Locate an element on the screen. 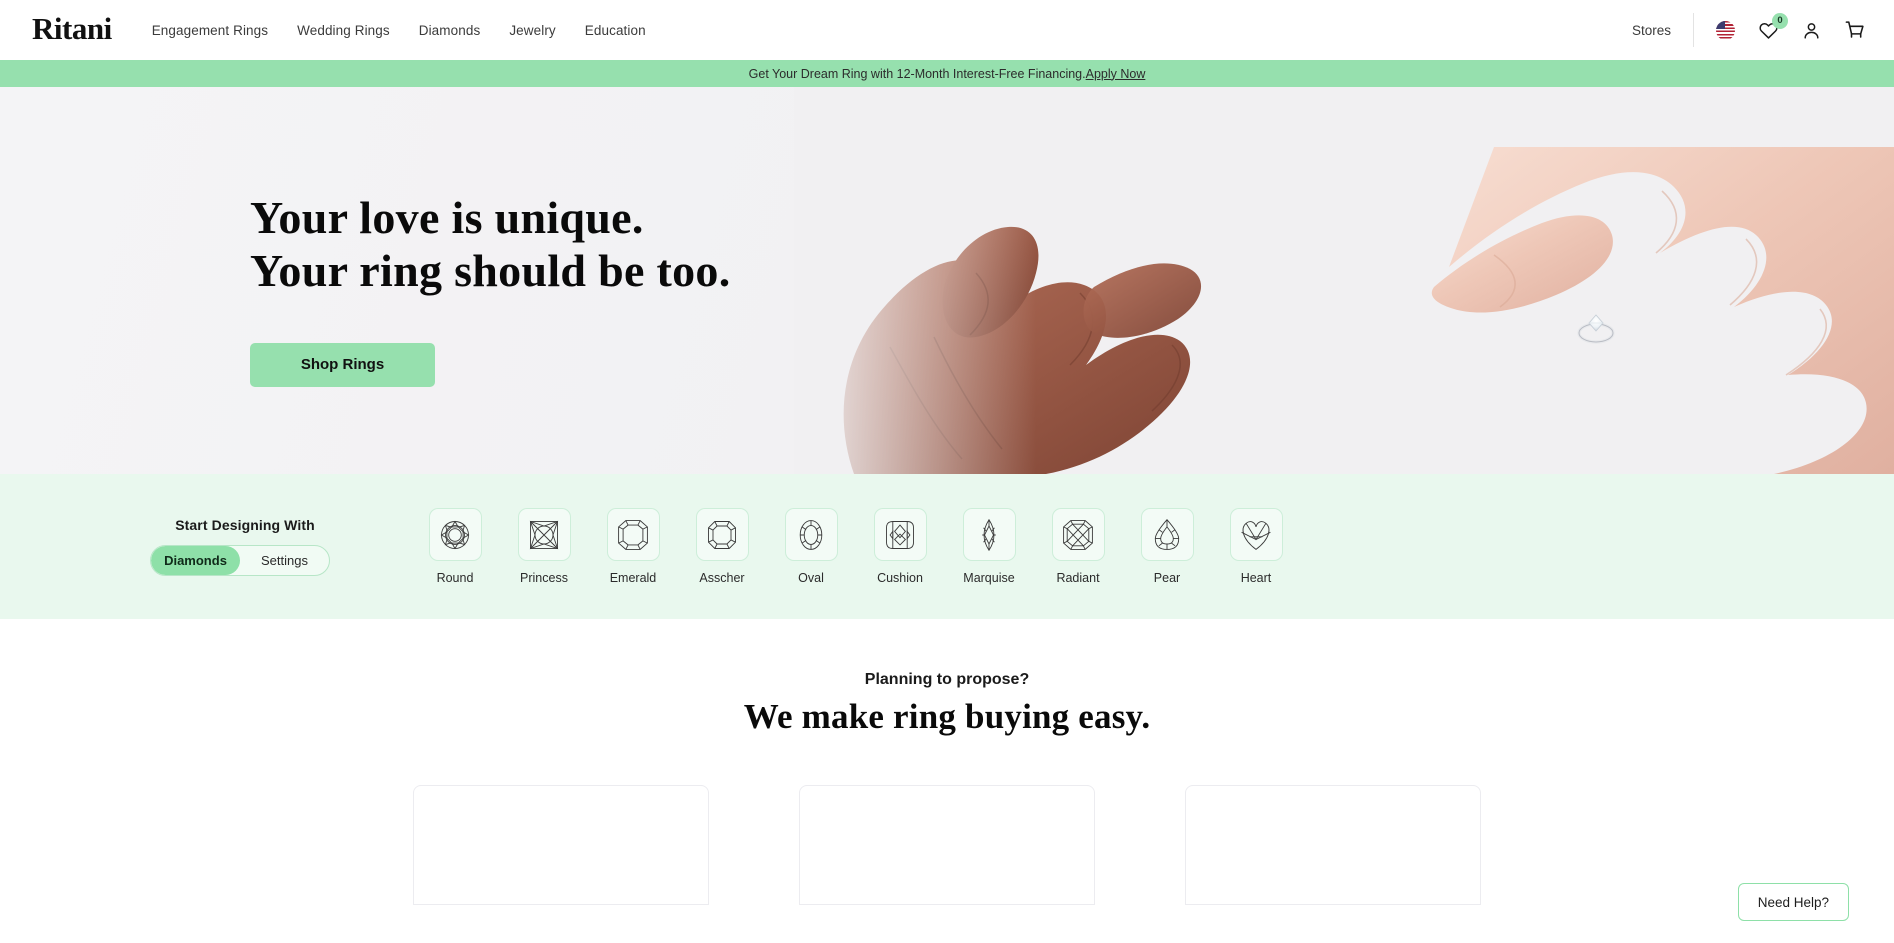 This screenshot has width=1894, height=943. heart-diamond-icon is located at coordinates (1256, 534).